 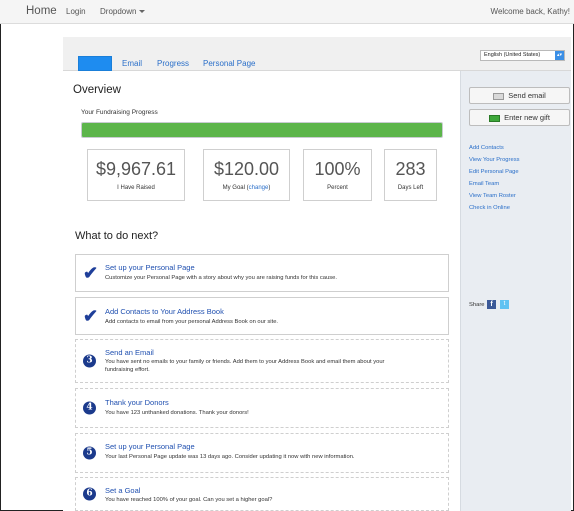 I want to click on stat-raised: $9,967.61 I Have Raised, so click(x=136, y=175).